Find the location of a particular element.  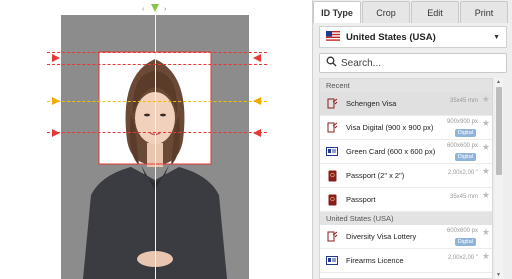

center-vertical-guide is located at coordinates (155, 146).